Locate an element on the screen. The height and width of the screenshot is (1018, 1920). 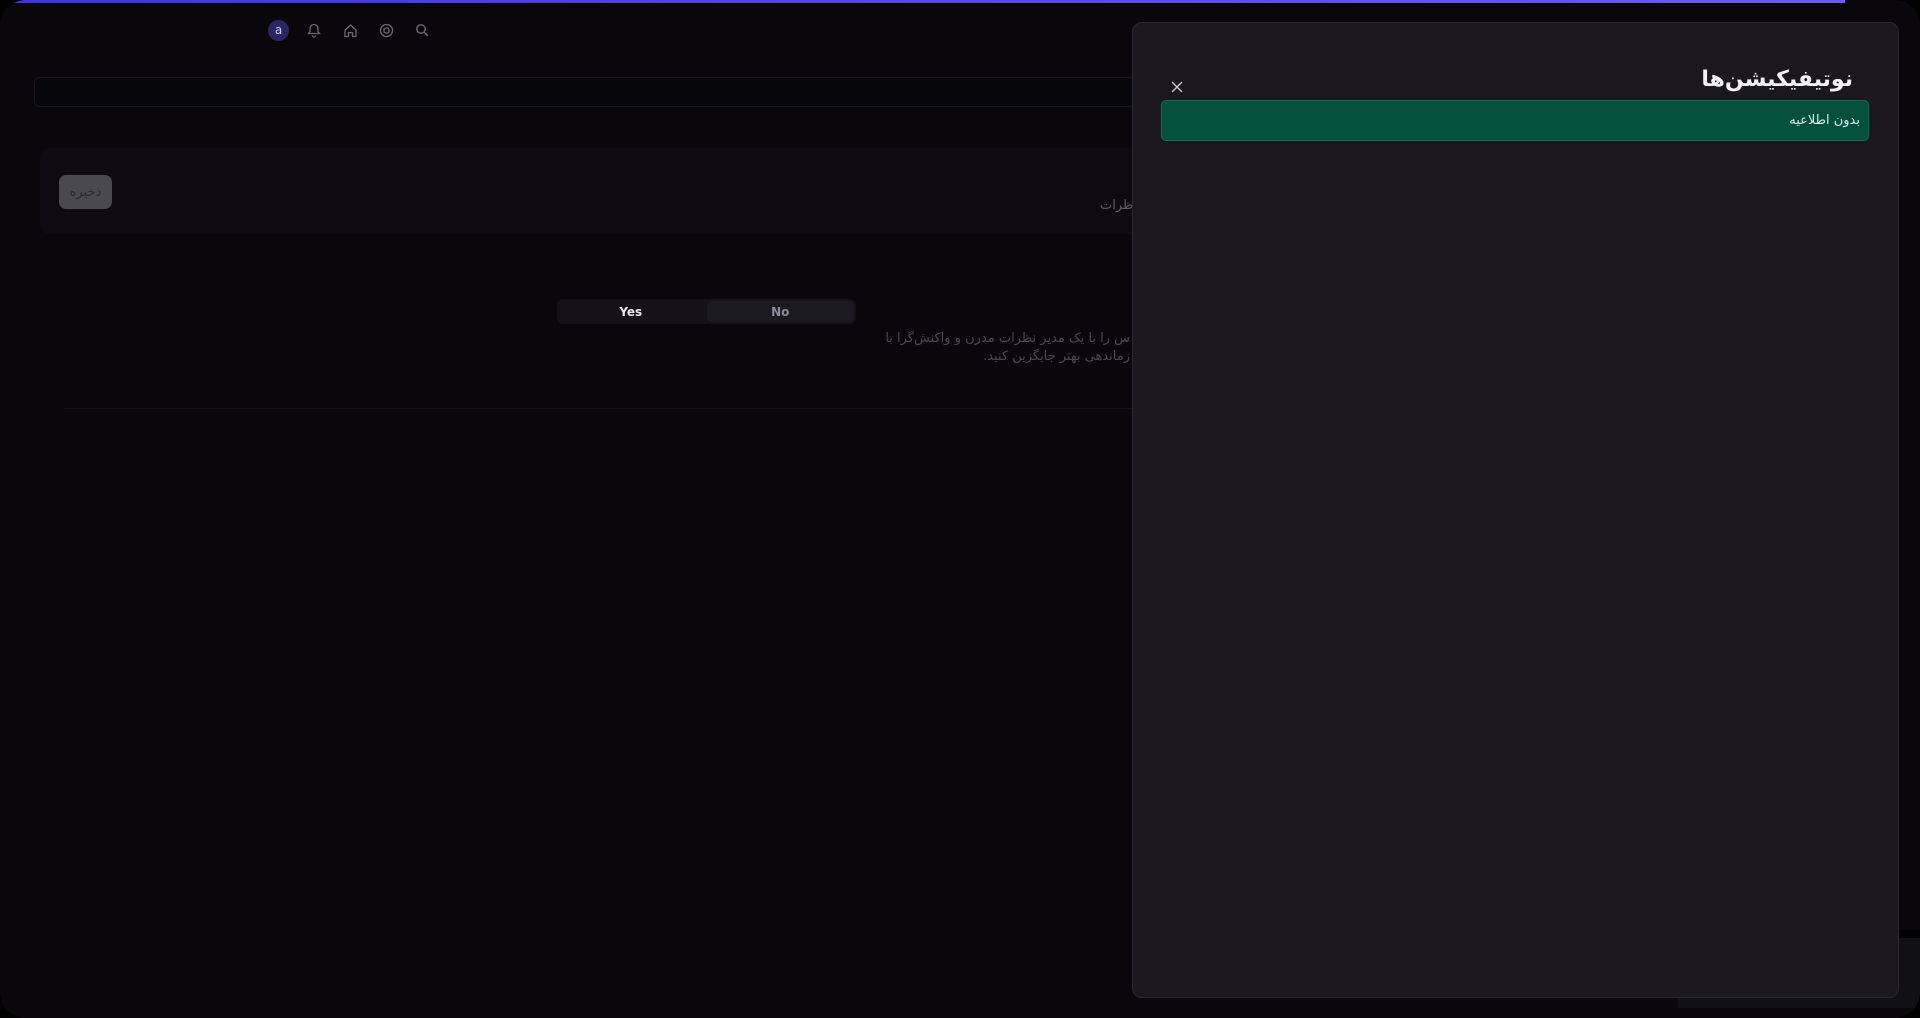
yes-no-toggle: Yes No is located at coordinates (706, 311).